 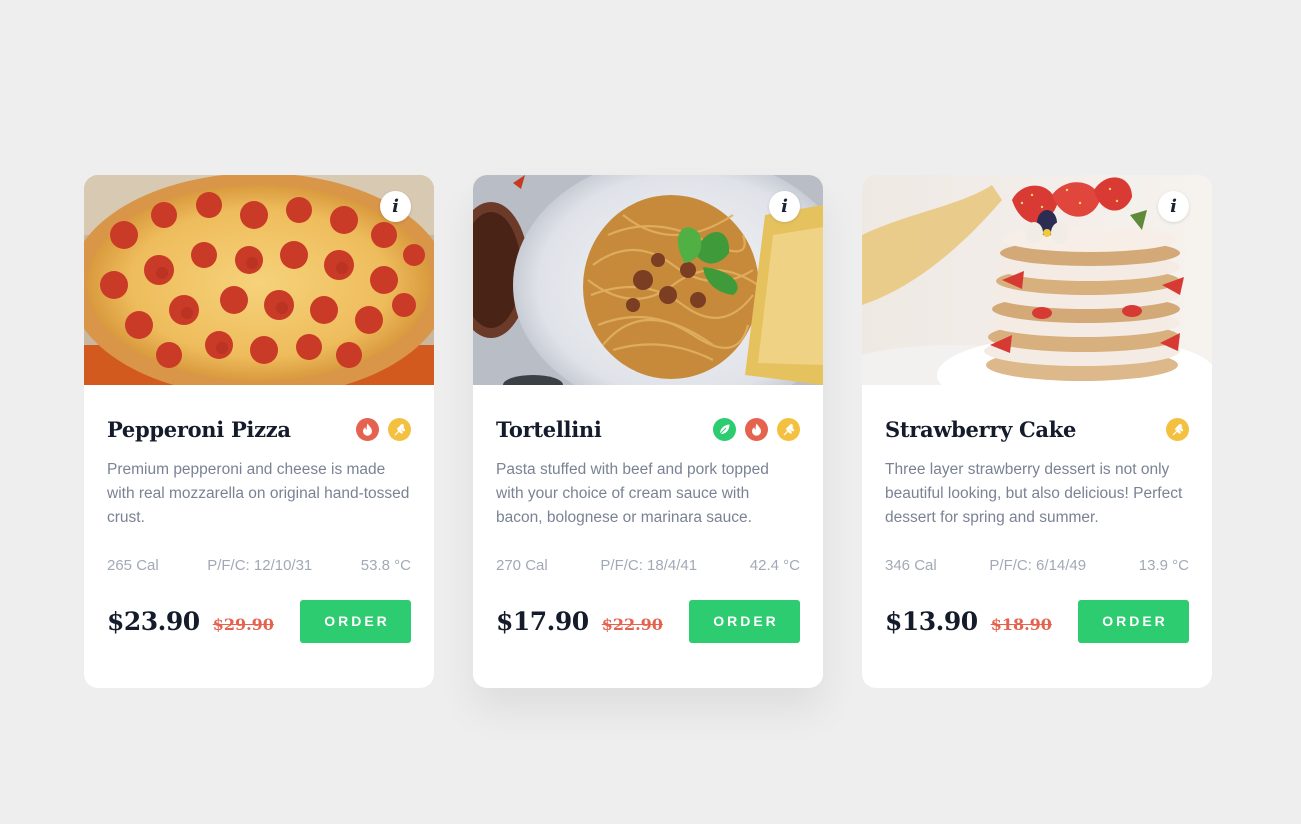 I want to click on old-price: $22.90, so click(x=632, y=624).